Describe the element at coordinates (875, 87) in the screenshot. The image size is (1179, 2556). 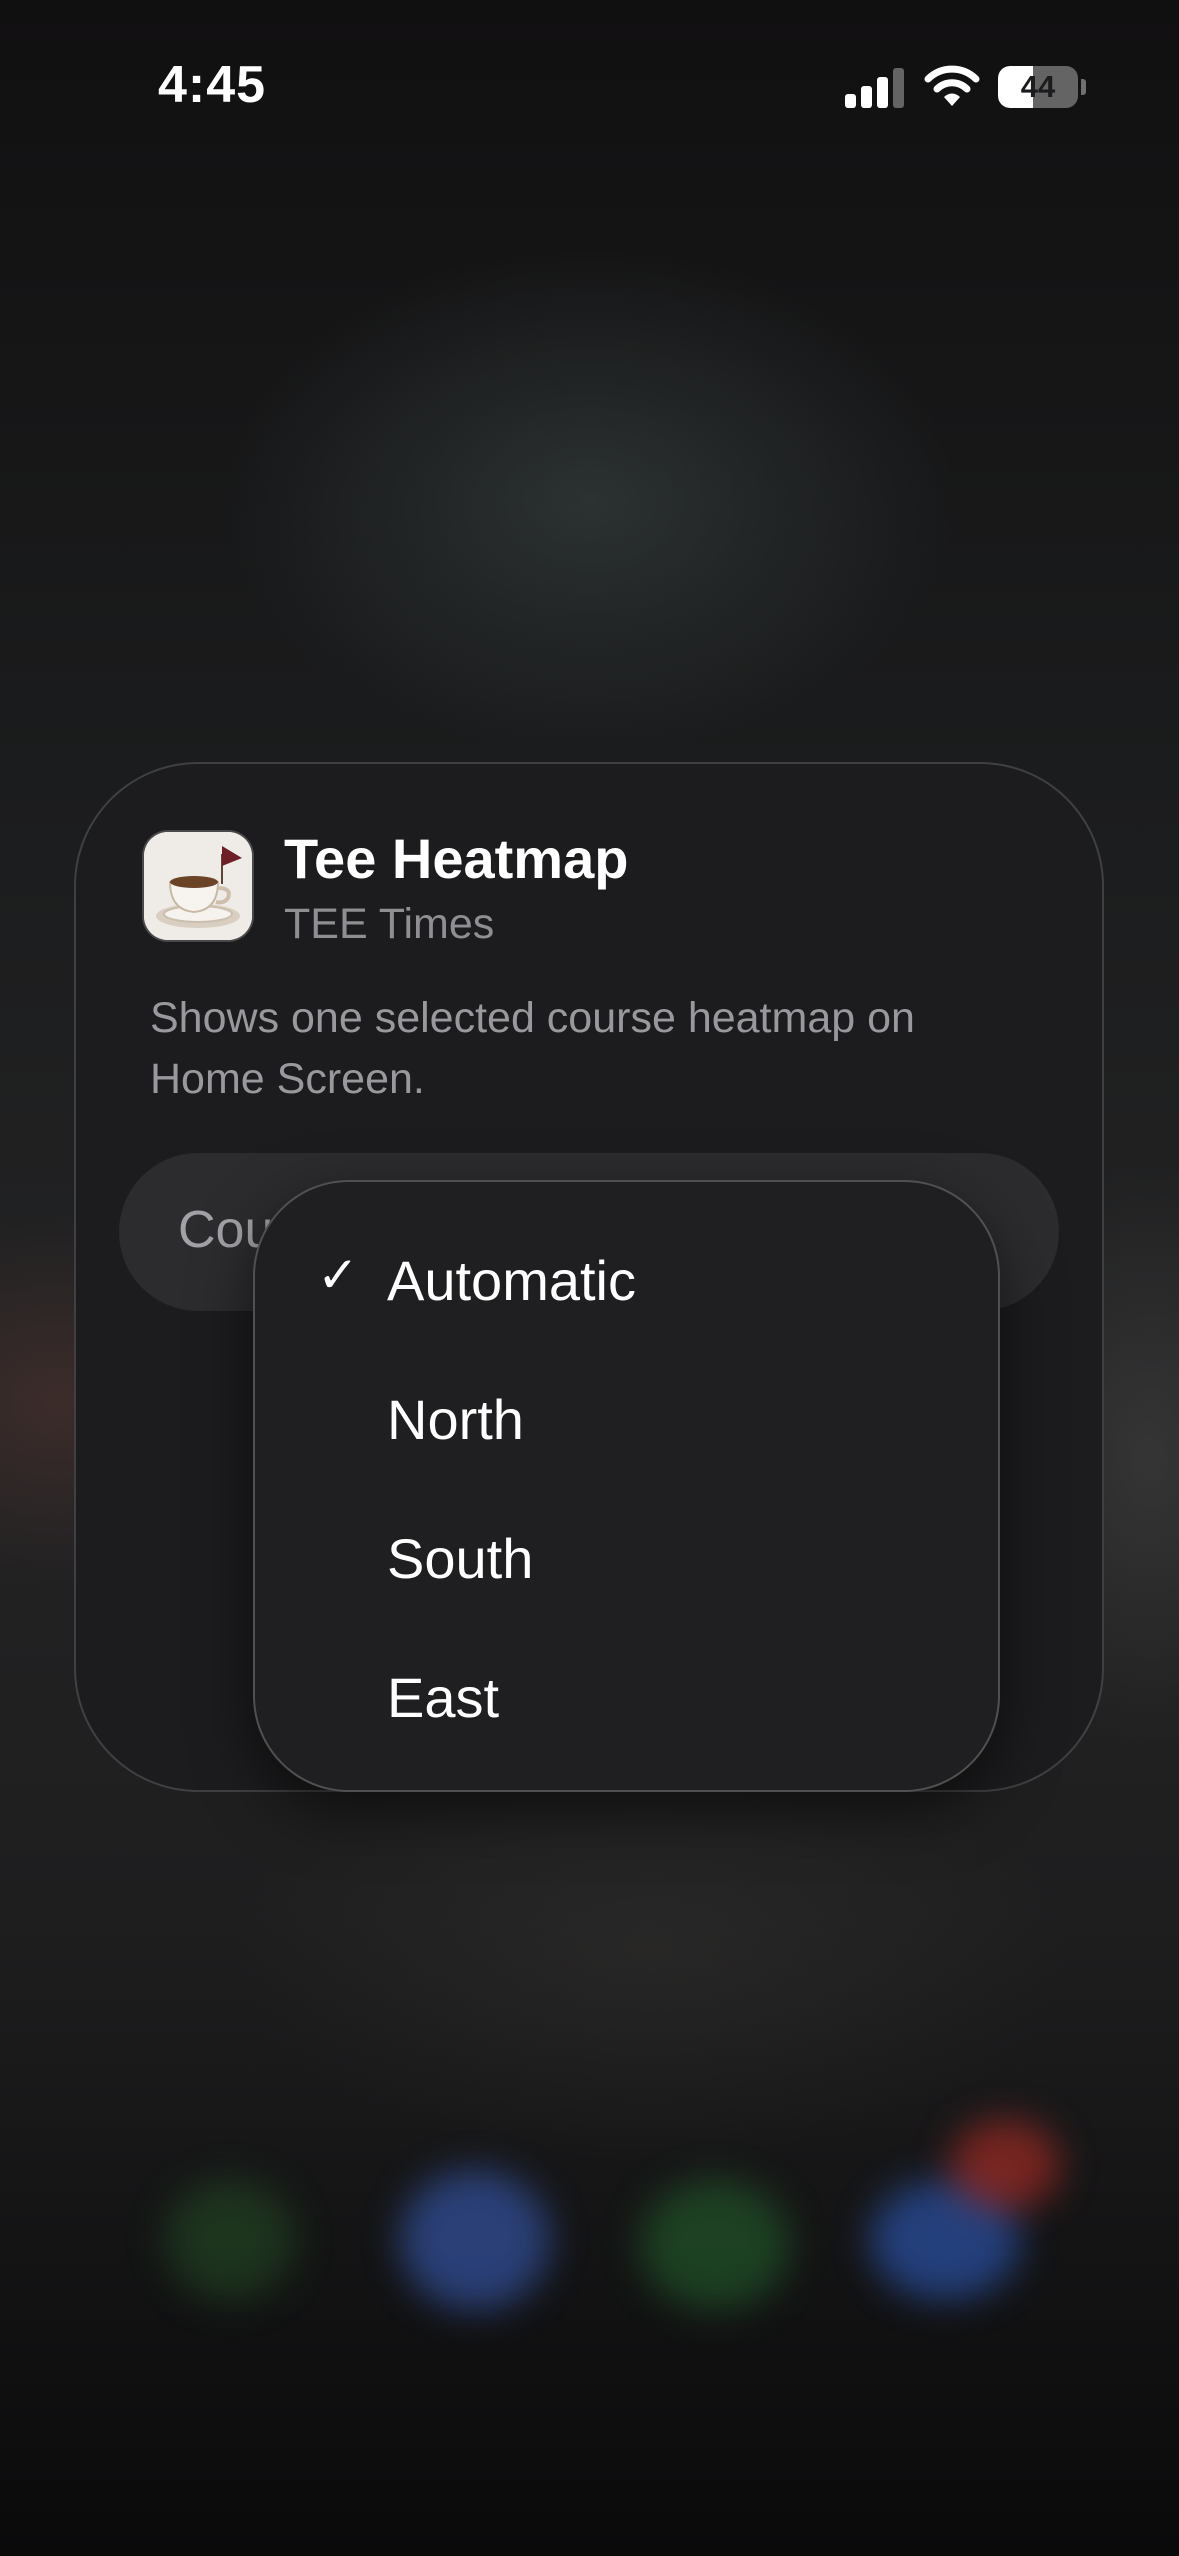
I see `cellular-signal-icon` at that location.